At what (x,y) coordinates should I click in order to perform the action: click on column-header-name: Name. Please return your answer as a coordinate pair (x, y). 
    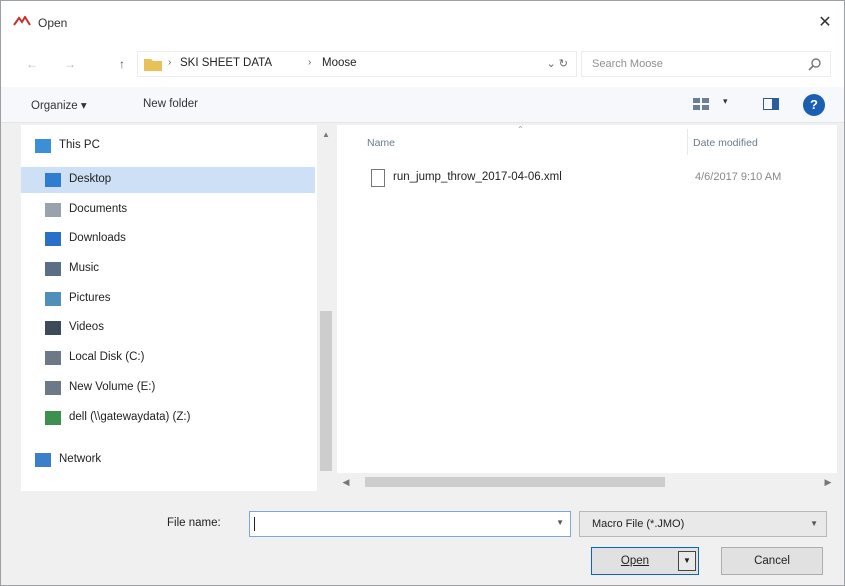
    Looking at the image, I should click on (381, 143).